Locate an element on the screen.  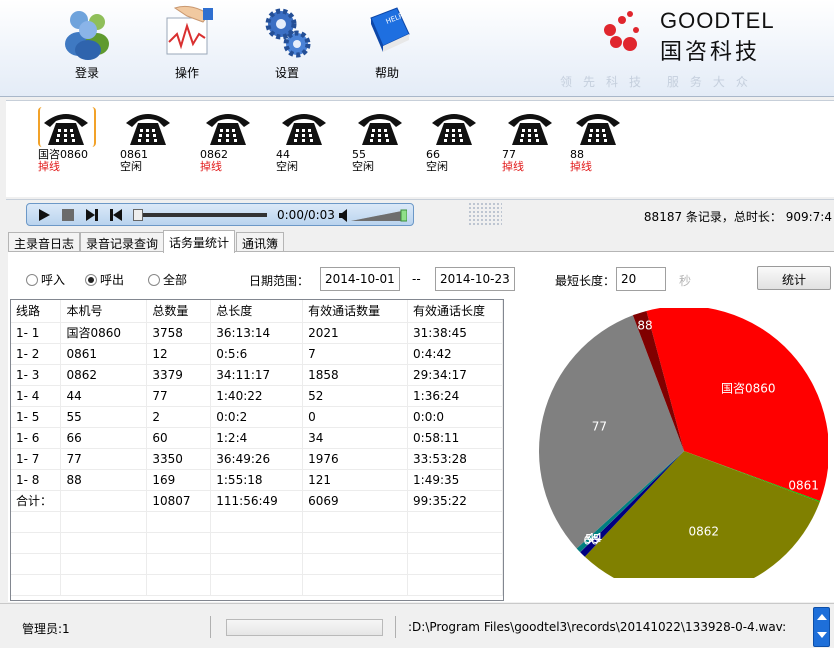
login-button: 登录 is located at coordinates (87, 44).